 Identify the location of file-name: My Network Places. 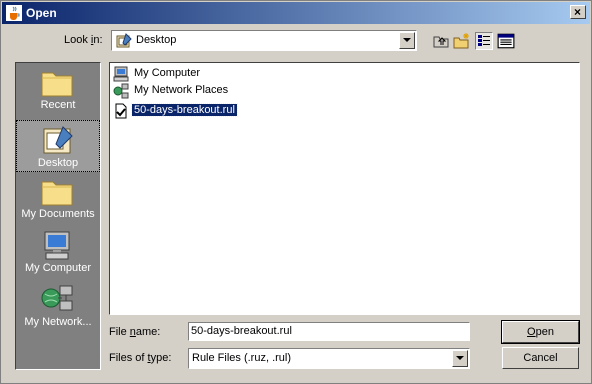
(181, 90).